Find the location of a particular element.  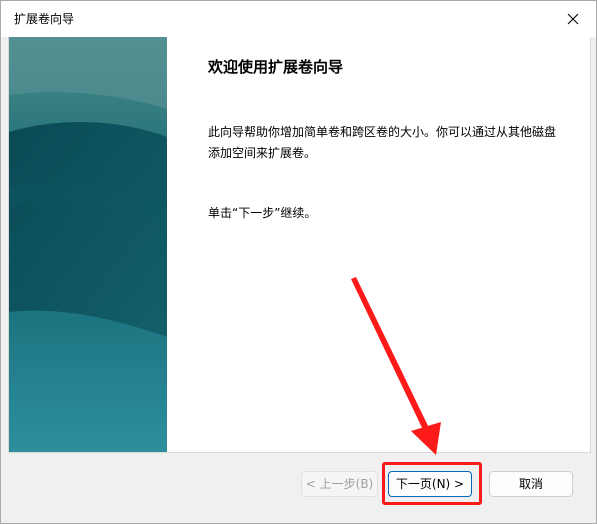

close-icon is located at coordinates (573, 19).